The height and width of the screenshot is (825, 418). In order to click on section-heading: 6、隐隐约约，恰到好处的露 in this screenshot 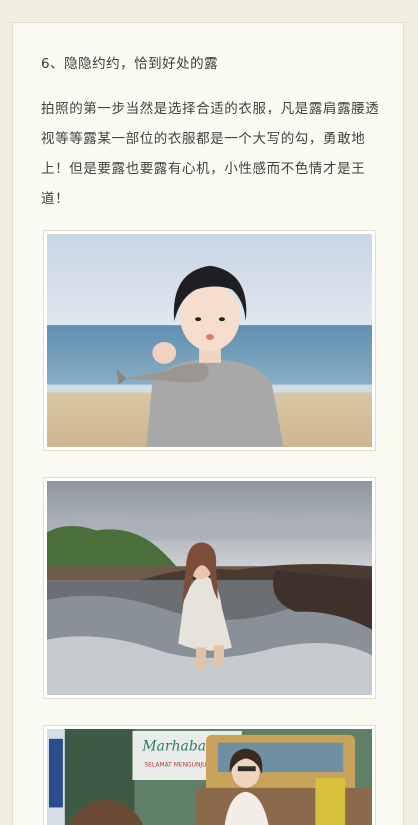, I will do `click(130, 64)`.